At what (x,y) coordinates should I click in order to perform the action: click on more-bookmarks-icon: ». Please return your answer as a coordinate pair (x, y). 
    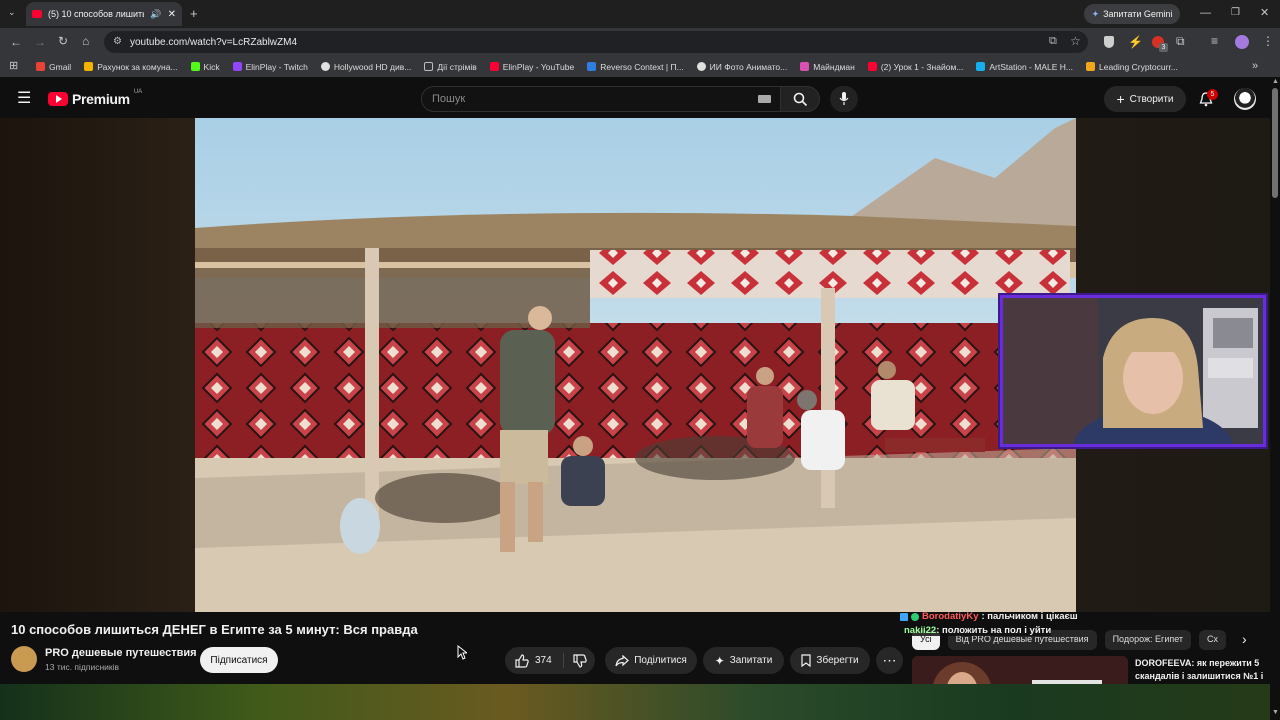
    Looking at the image, I should click on (1255, 66).